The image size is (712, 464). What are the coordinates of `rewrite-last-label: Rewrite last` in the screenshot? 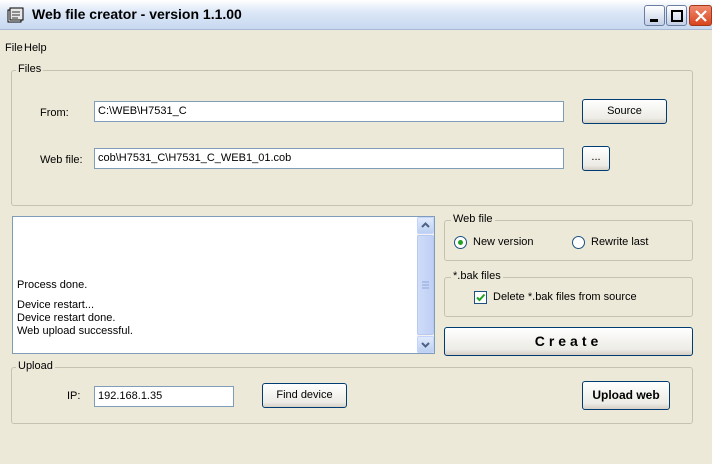 It's located at (619, 242).